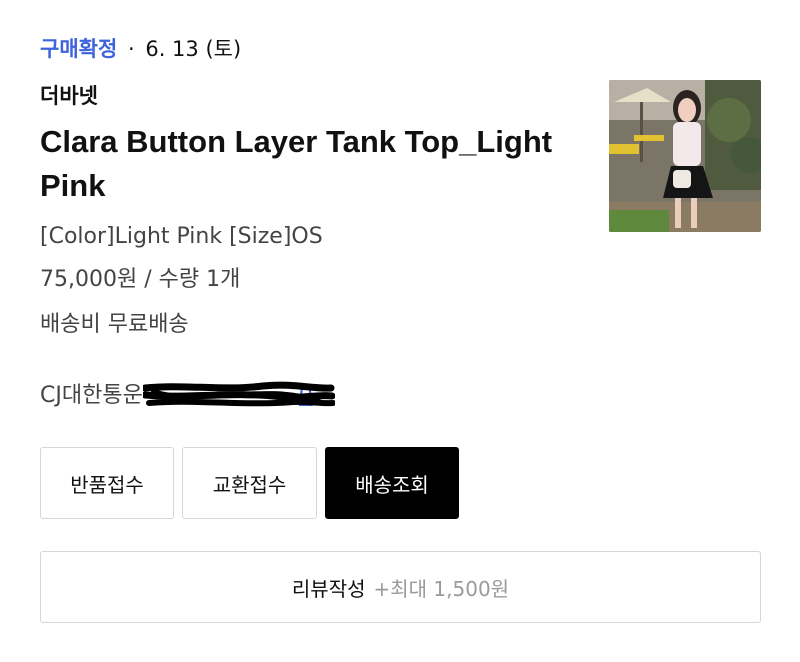 This screenshot has height=662, width=800. What do you see at coordinates (193, 49) in the screenshot?
I see `order-date: 6. 13 (토)` at bounding box center [193, 49].